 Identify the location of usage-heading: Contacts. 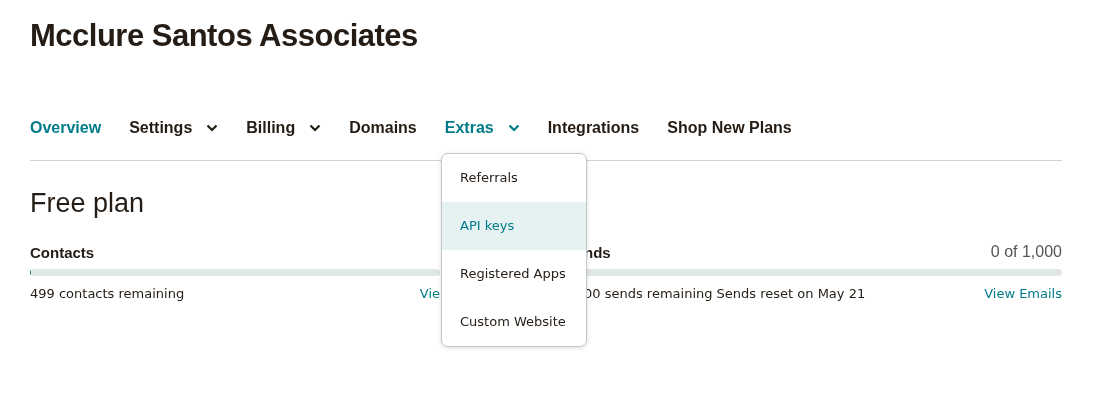
(62, 252).